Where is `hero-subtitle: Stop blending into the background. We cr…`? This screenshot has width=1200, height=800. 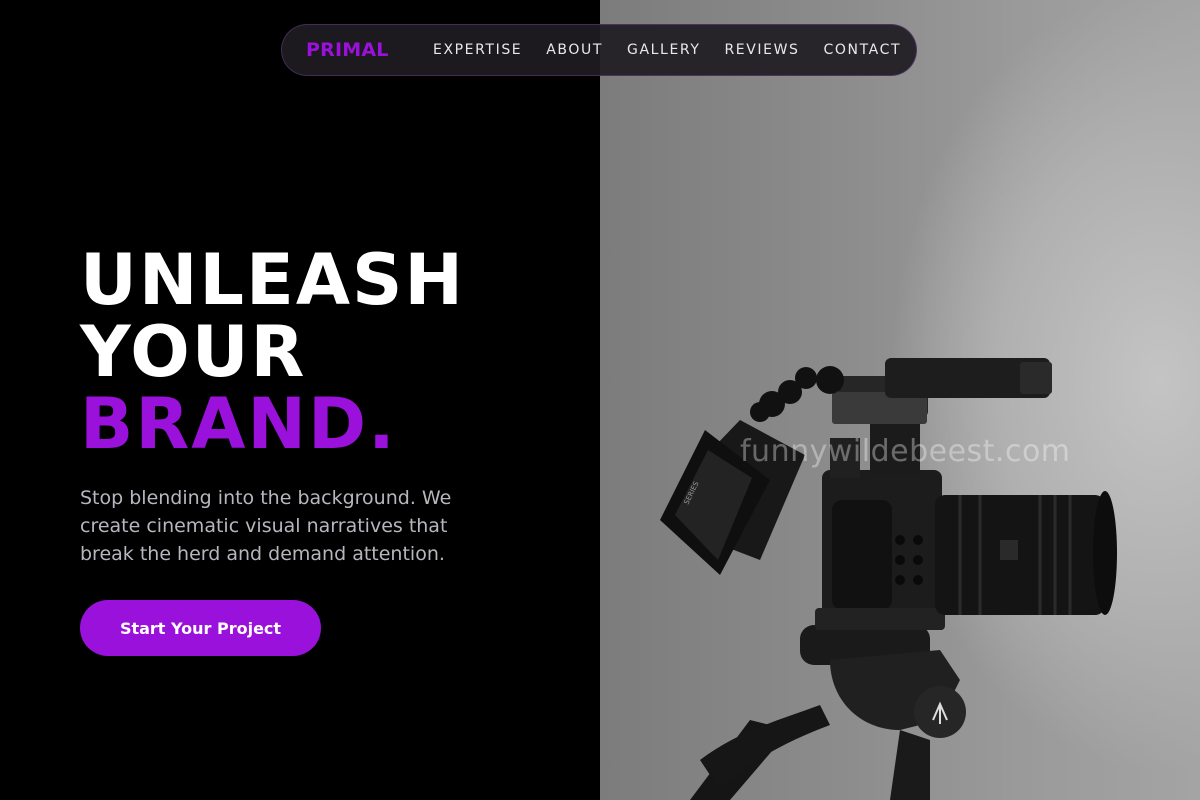 hero-subtitle: Stop blending into the background. We cr… is located at coordinates (266, 526).